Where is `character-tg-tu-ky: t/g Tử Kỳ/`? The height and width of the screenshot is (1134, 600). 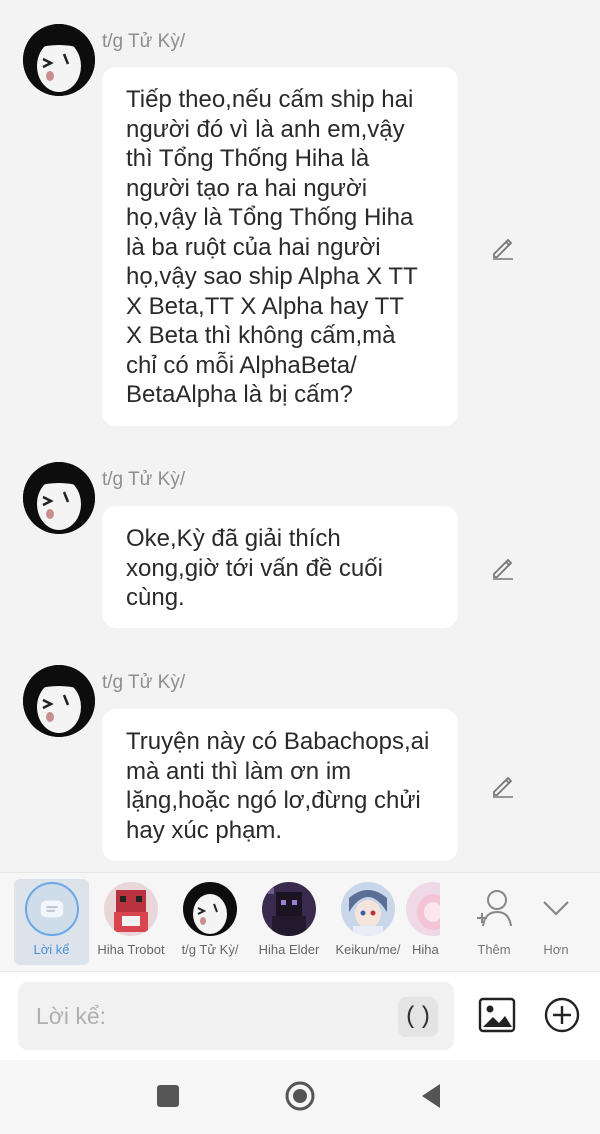 character-tg-tu-ky: t/g Tử Kỳ/ is located at coordinates (210, 922).